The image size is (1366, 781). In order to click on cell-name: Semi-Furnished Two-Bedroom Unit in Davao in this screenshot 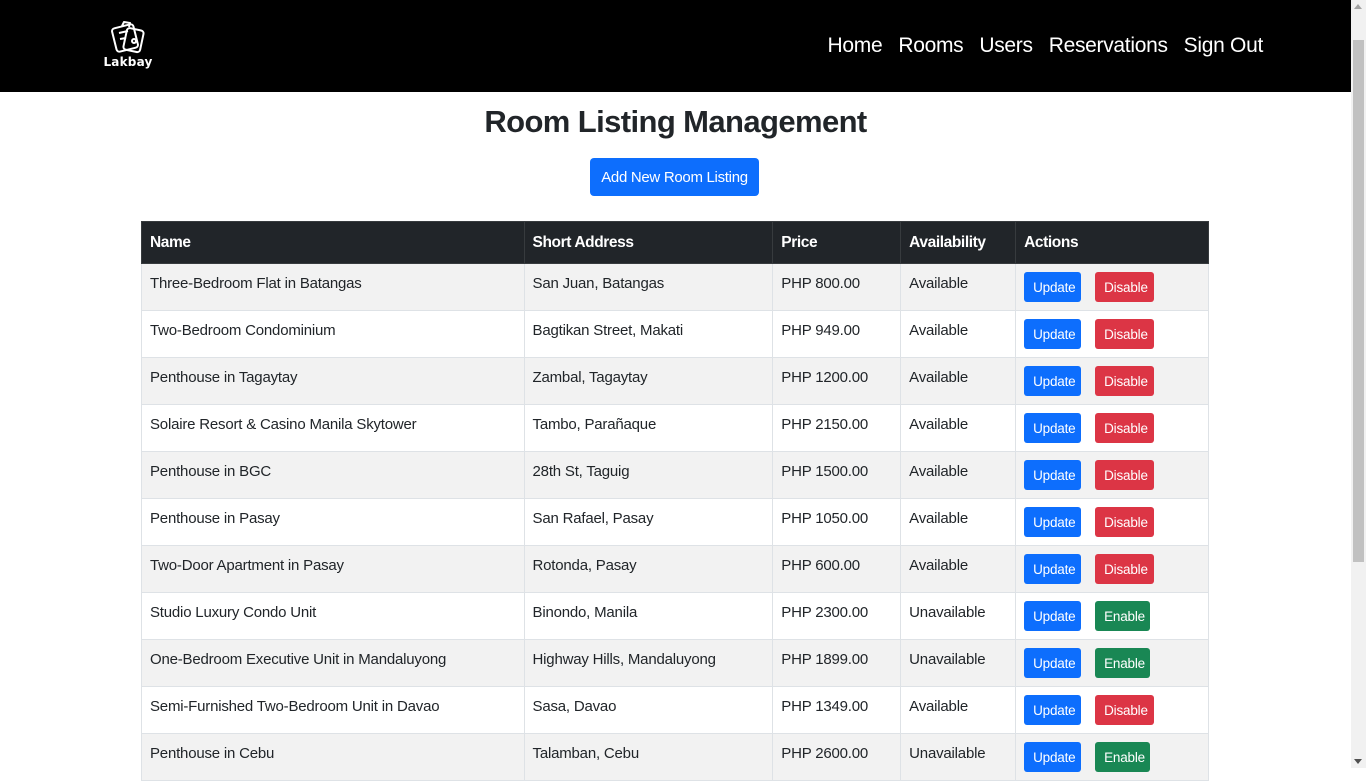, I will do `click(333, 710)`.